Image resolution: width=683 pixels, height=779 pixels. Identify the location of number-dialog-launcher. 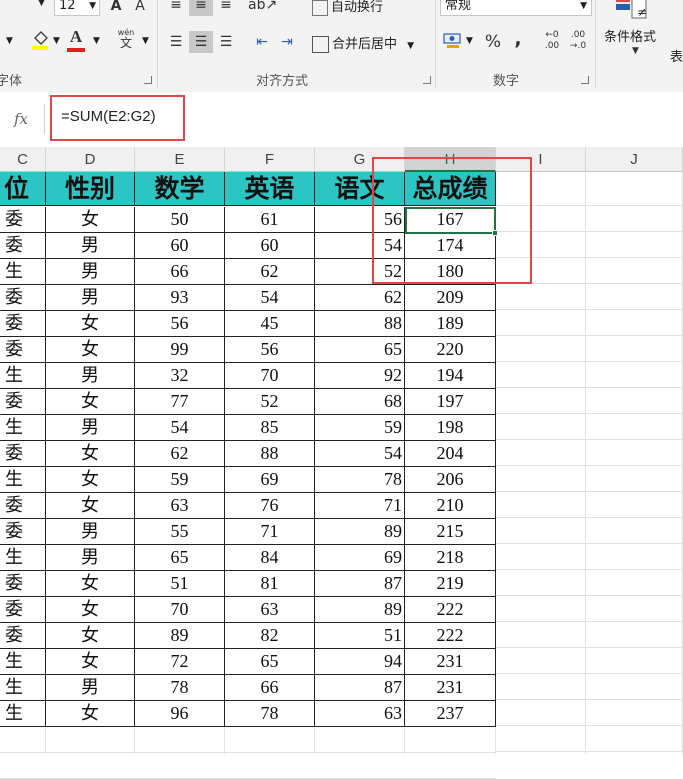
(585, 80).